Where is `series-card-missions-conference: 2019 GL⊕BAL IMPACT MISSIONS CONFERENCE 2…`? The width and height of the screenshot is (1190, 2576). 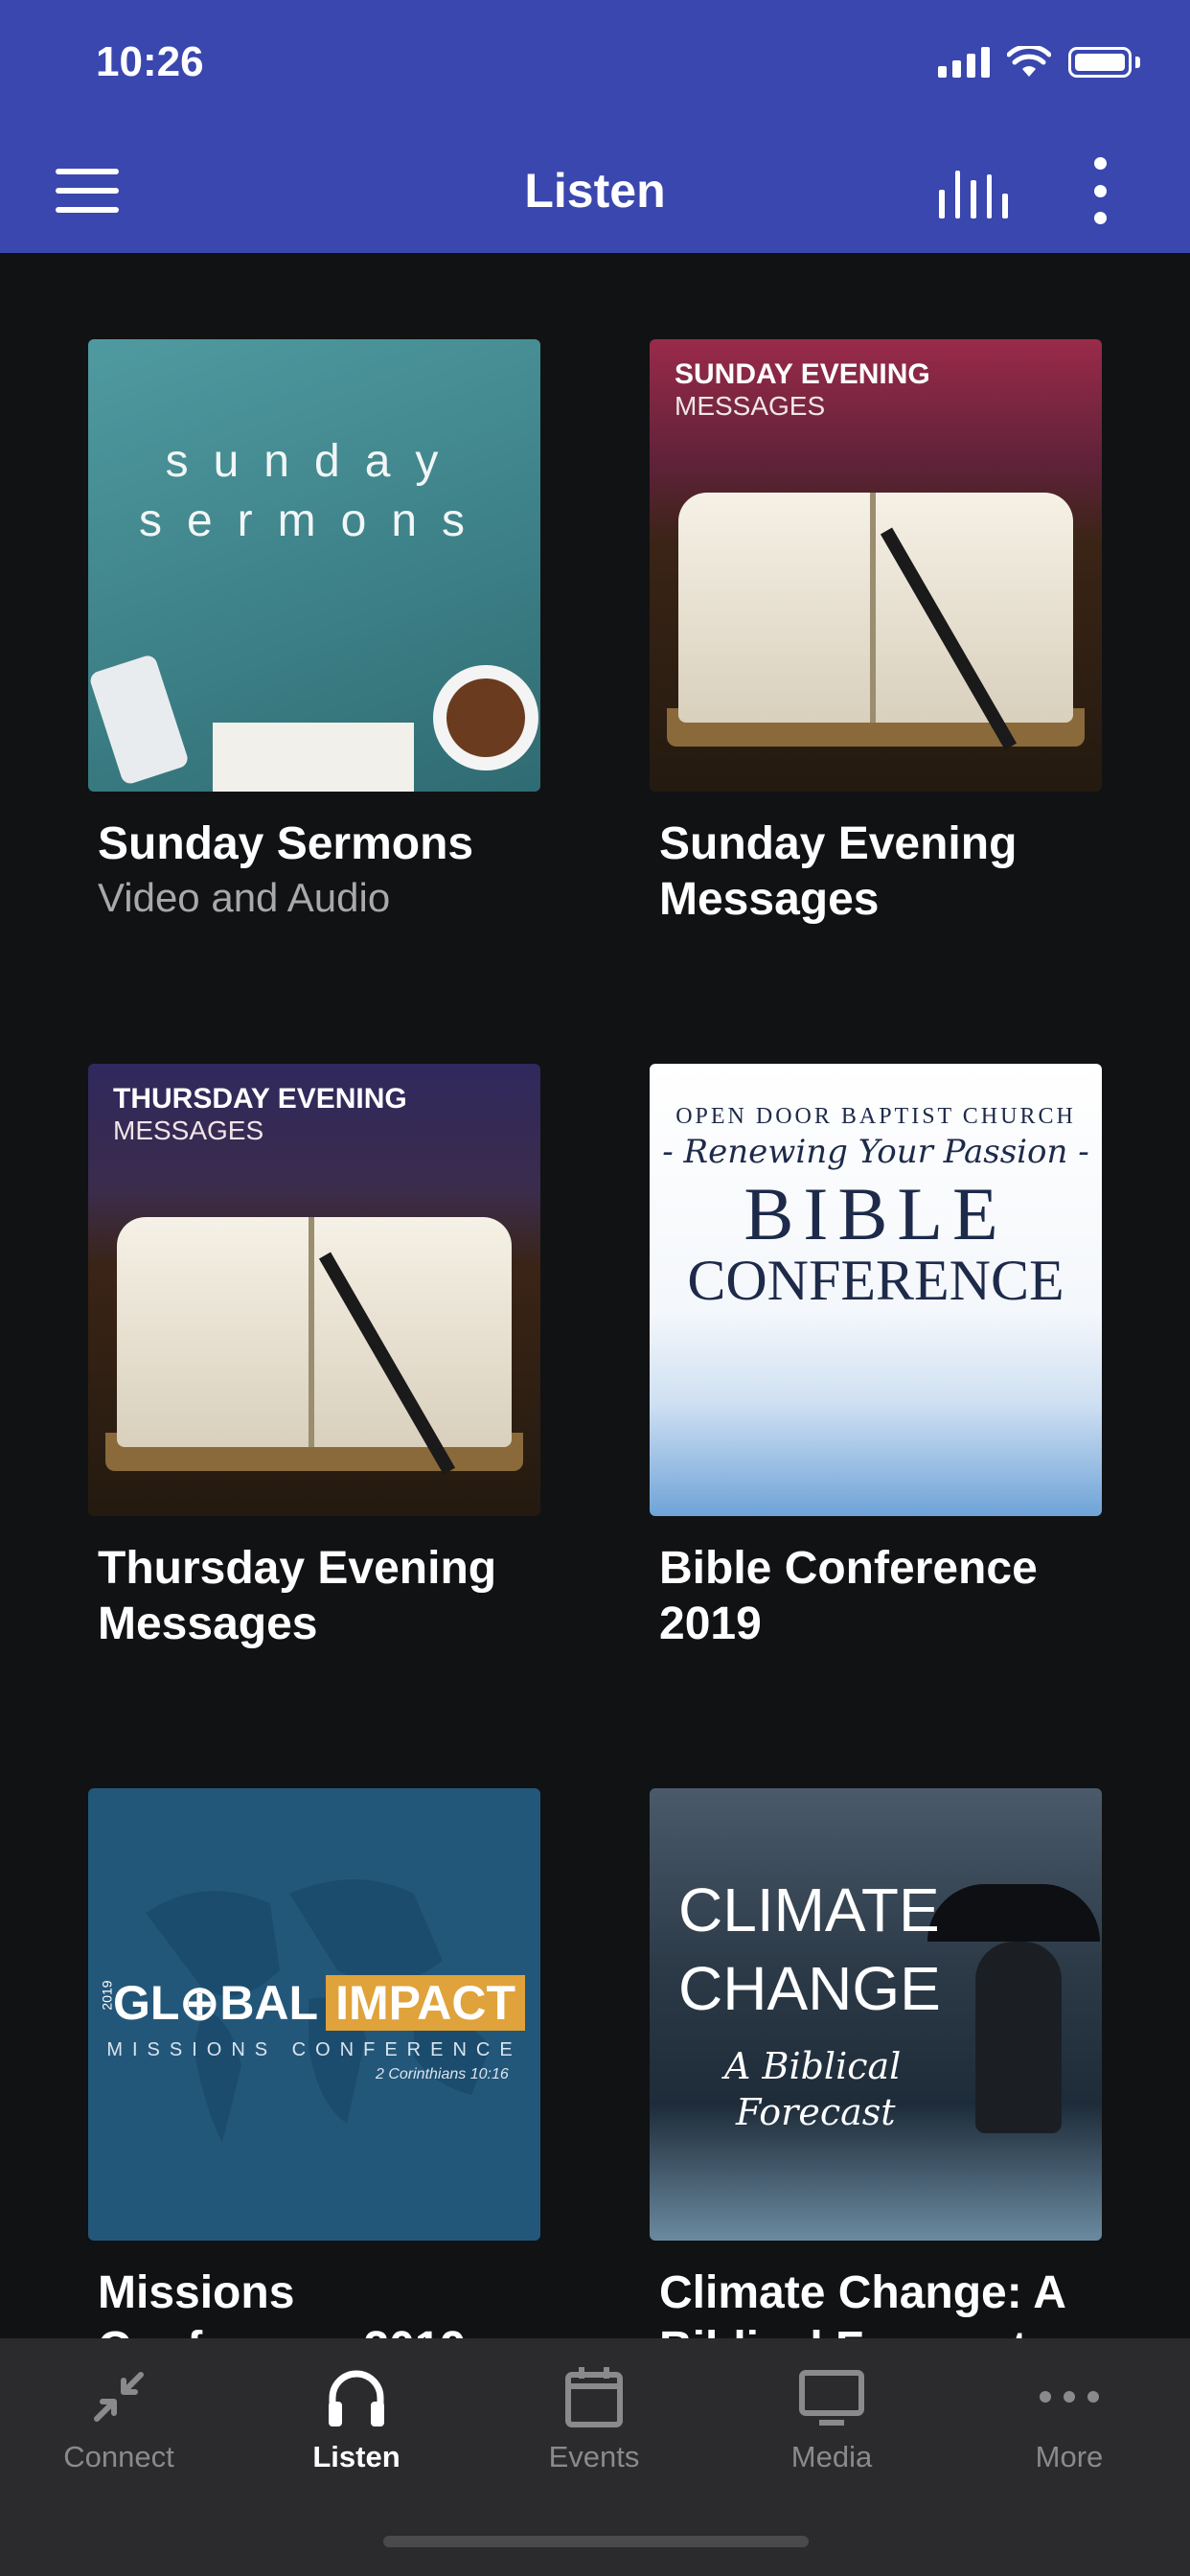
series-card-missions-conference: 2019 GL⊕BAL IMPACT MISSIONS CONFERENCE 2… is located at coordinates (314, 2063).